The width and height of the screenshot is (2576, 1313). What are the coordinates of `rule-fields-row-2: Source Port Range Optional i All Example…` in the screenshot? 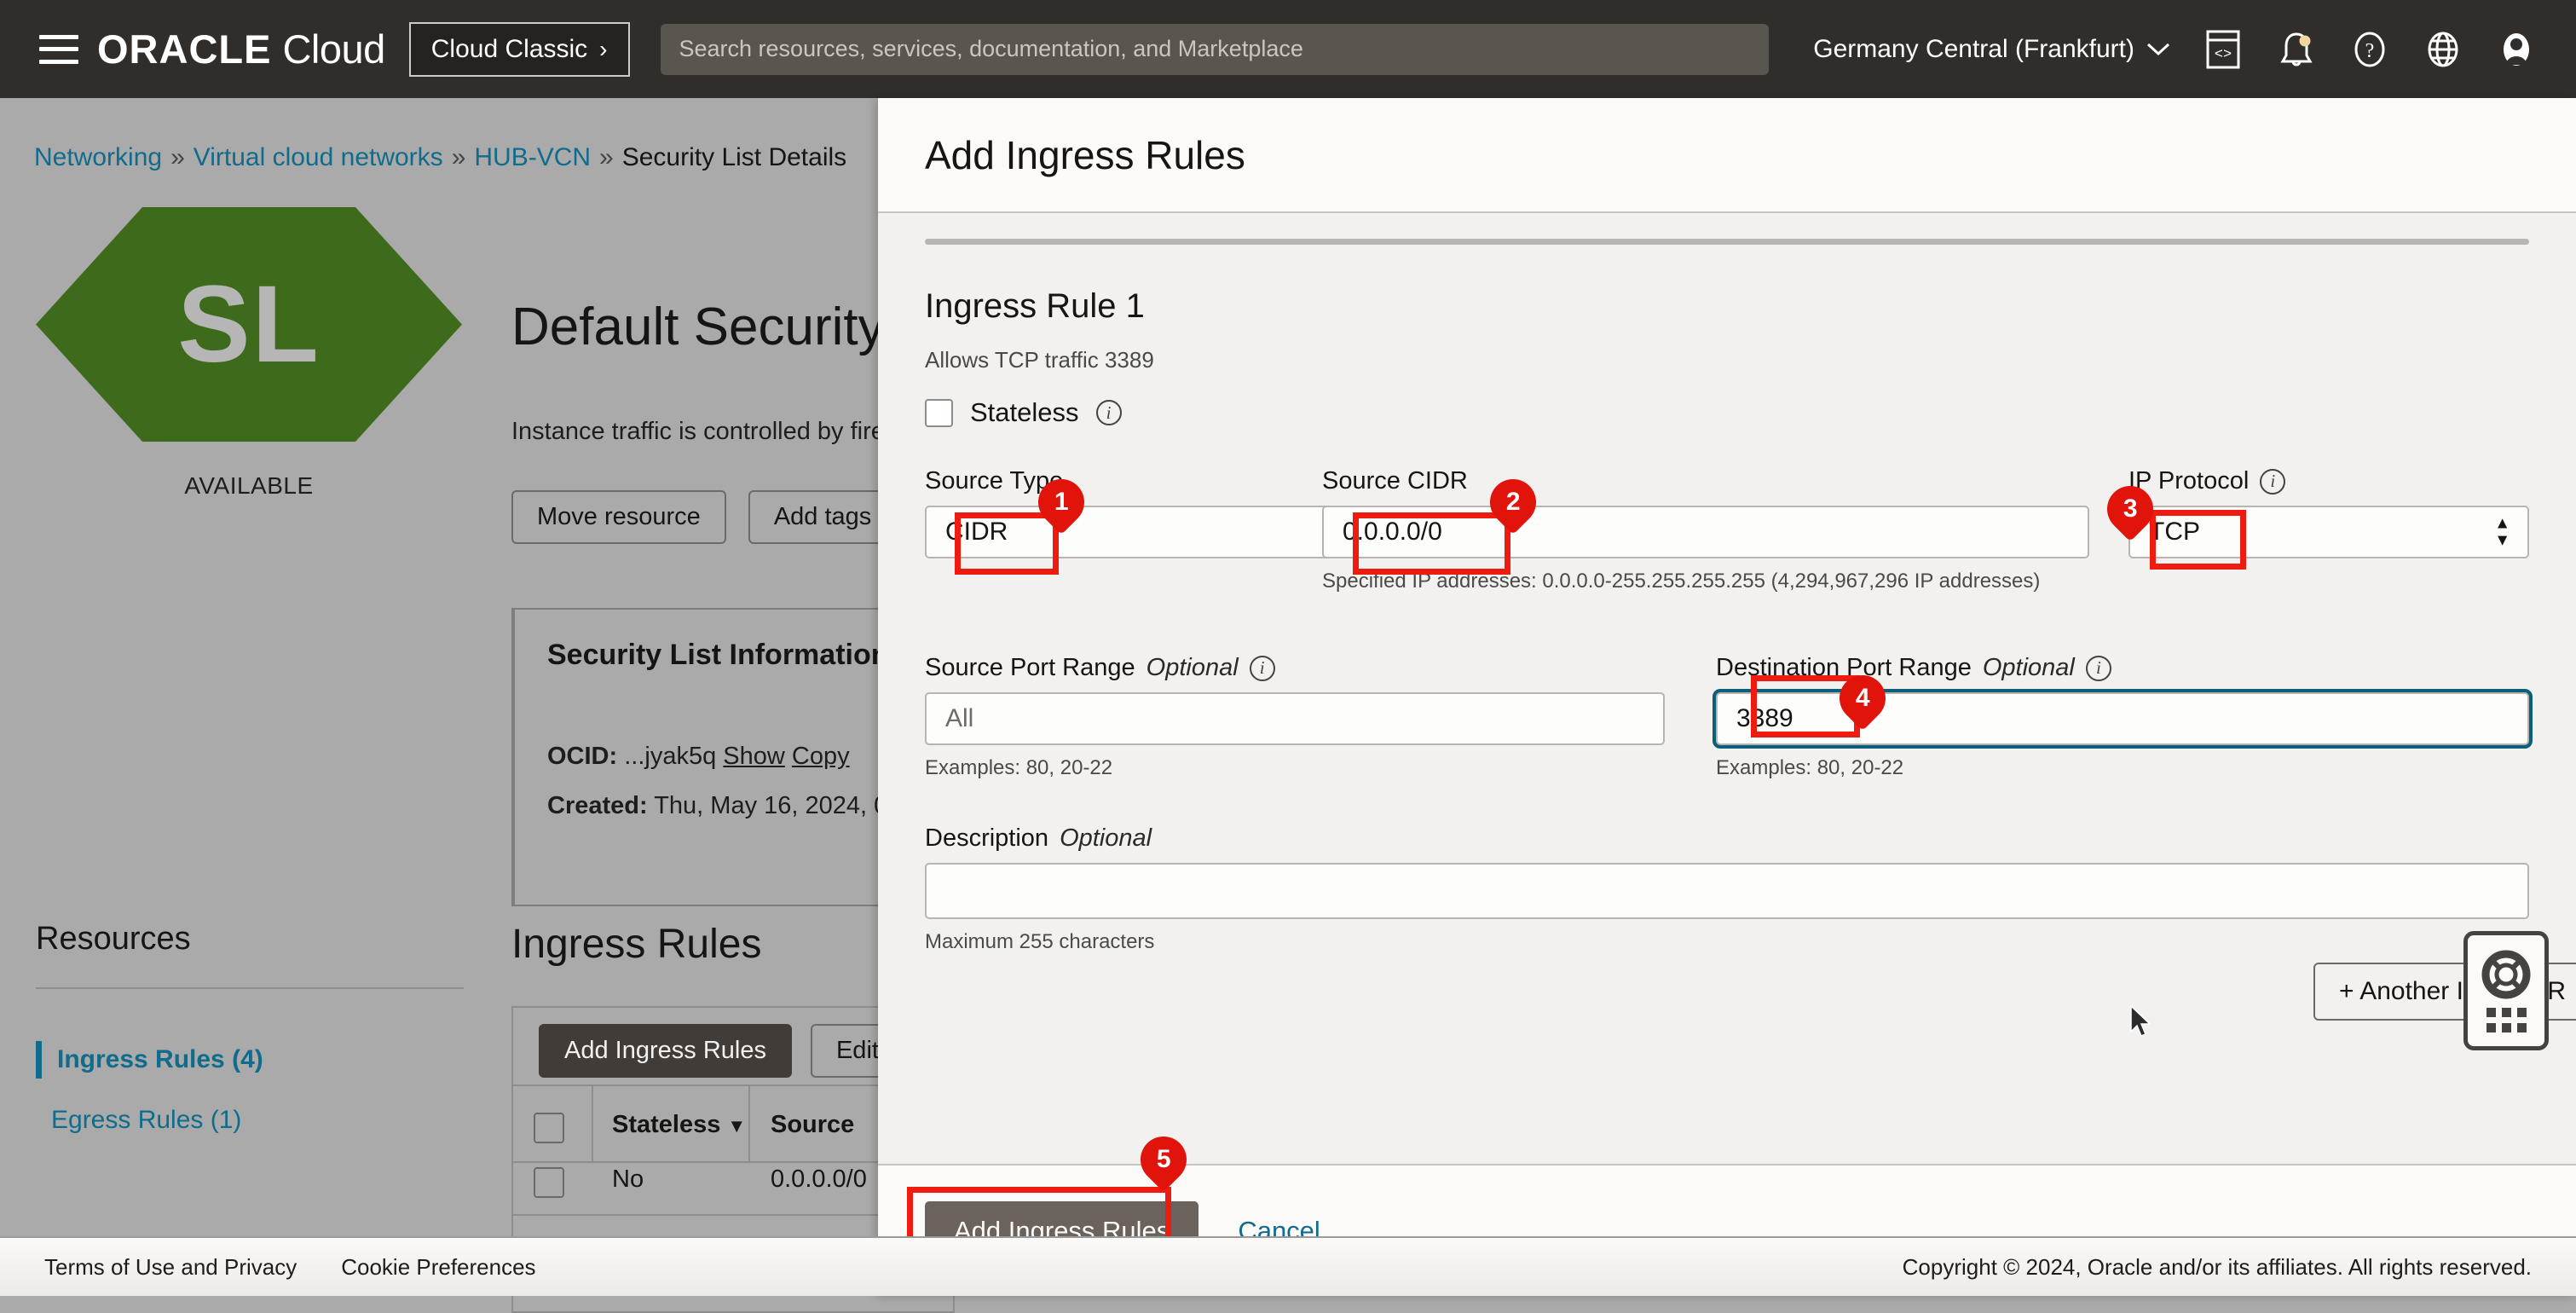 It's located at (1727, 718).